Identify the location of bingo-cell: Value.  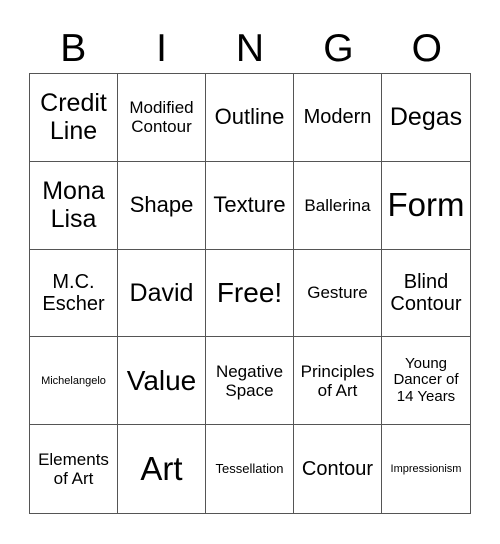
(162, 381).